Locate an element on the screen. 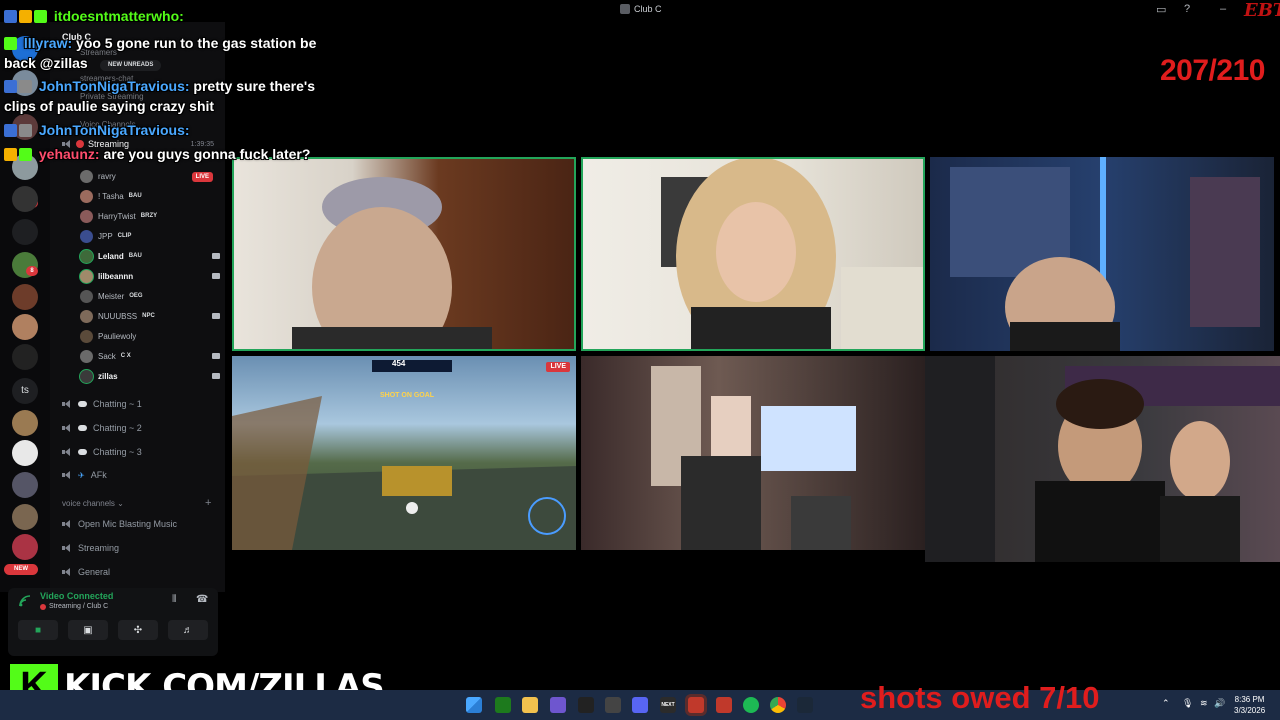 The height and width of the screenshot is (720, 1280). chat-username: itdoesntmatterwho: is located at coordinates (119, 16).